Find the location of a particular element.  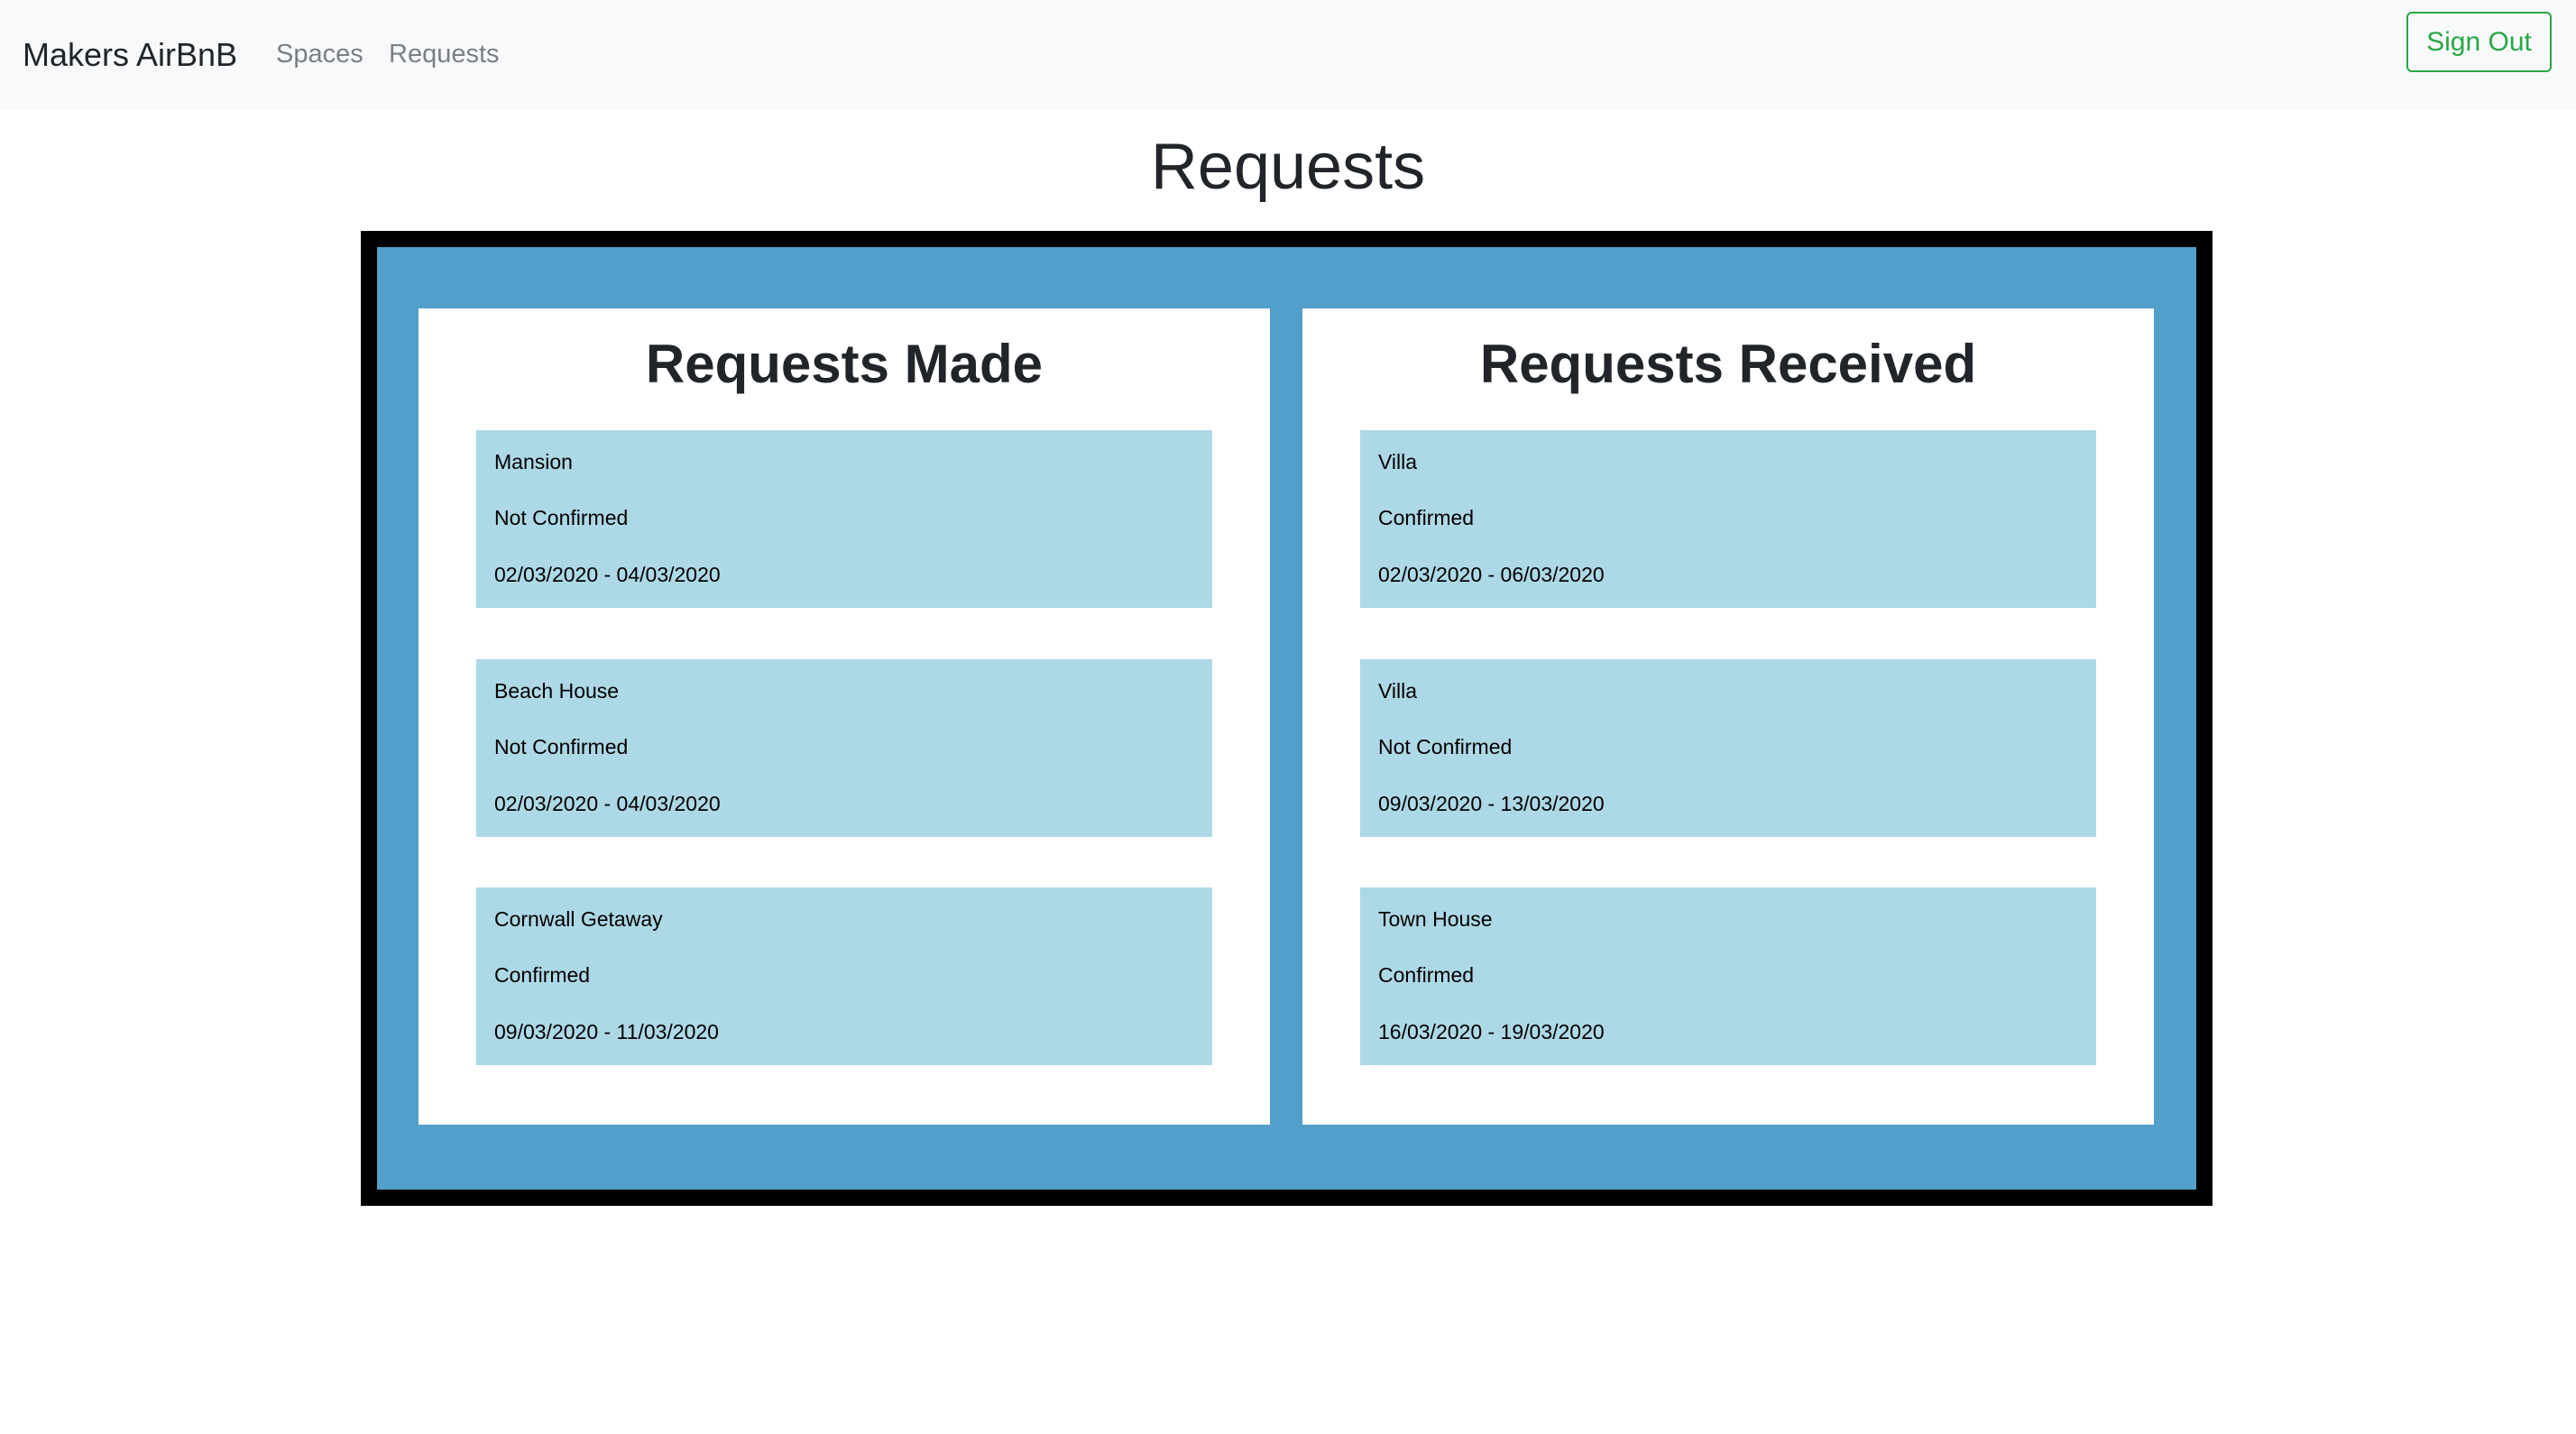

request-space-name: Mansion is located at coordinates (533, 461).